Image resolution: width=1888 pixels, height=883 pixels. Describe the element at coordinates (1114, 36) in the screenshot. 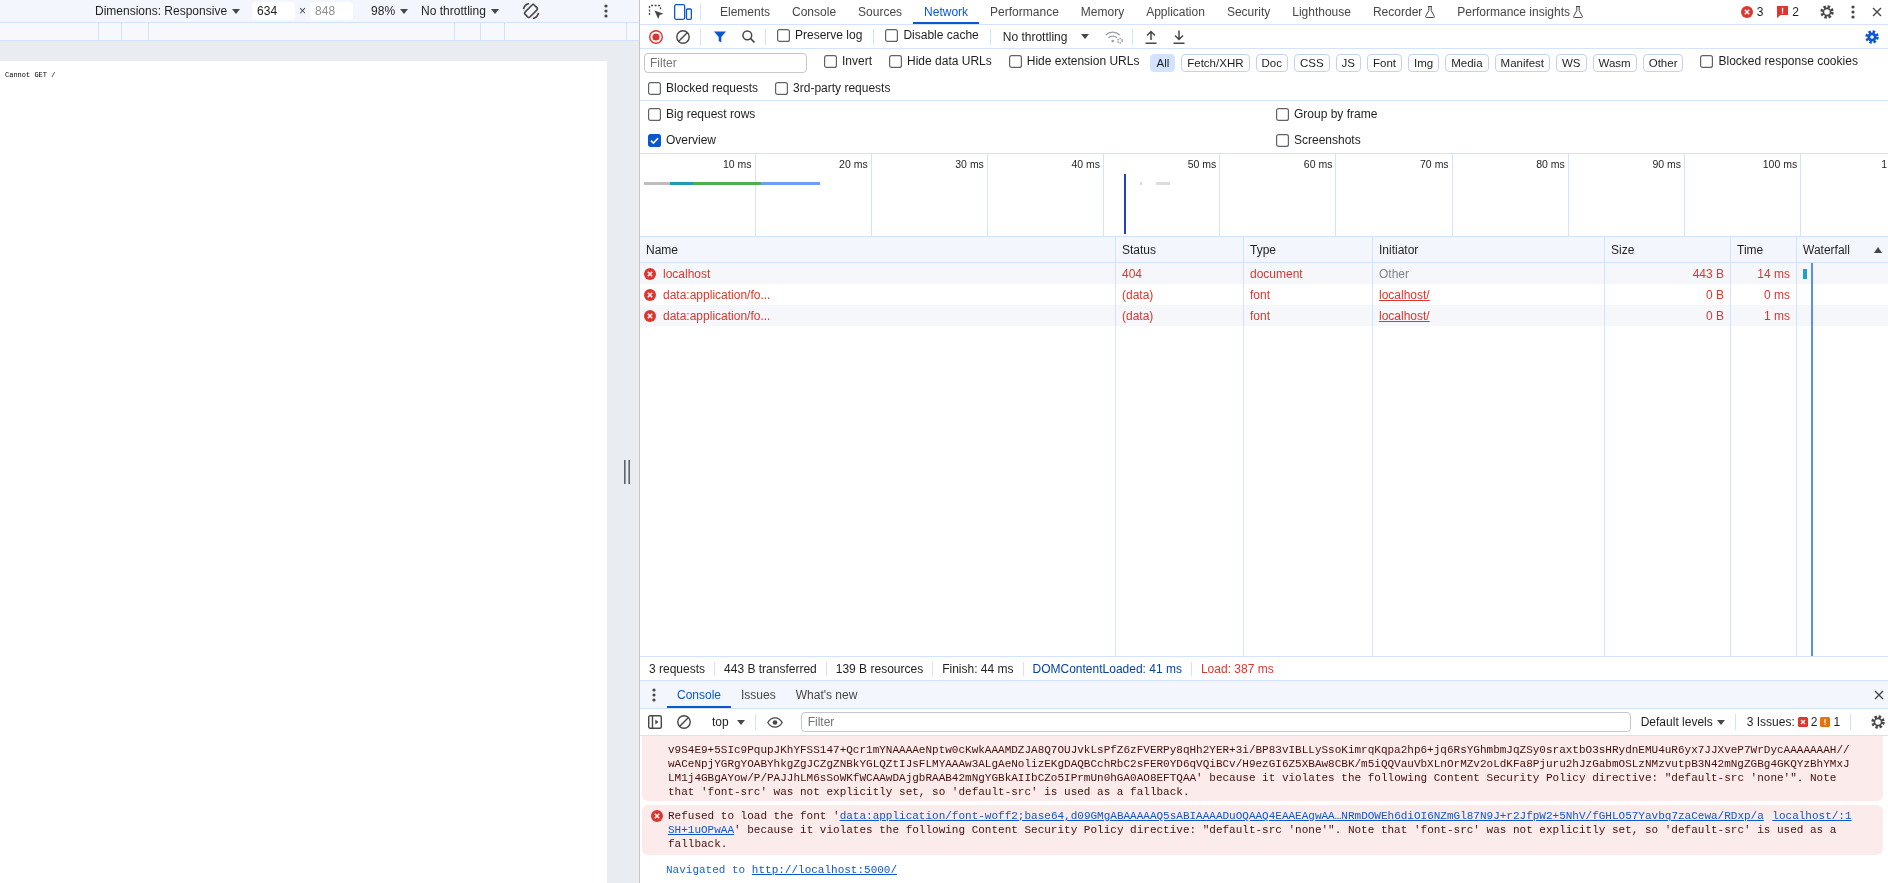

I see `wifi-gear-icon` at that location.